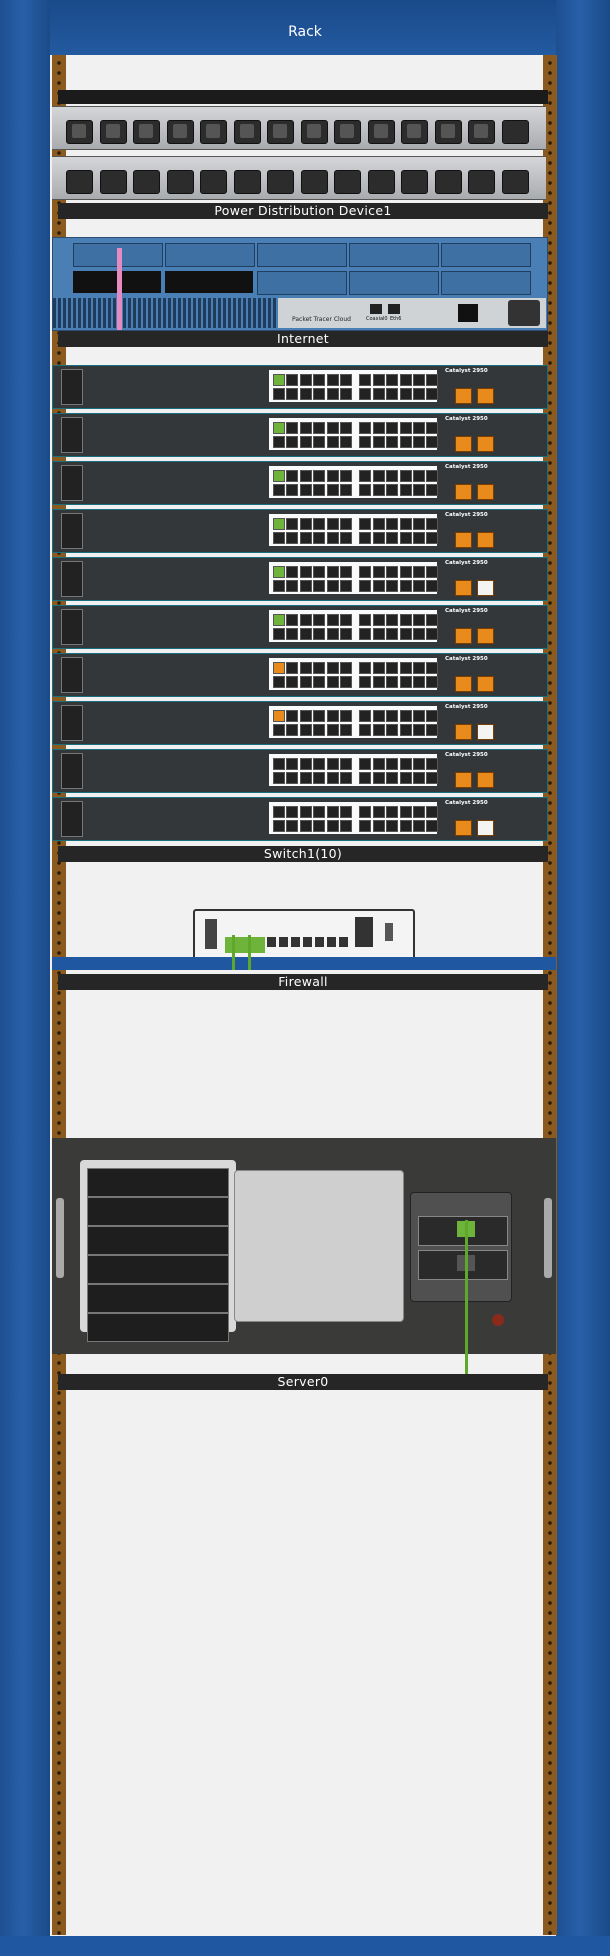 The height and width of the screenshot is (1956, 610). What do you see at coordinates (271, 942) in the screenshot?
I see `firewall-port` at bounding box center [271, 942].